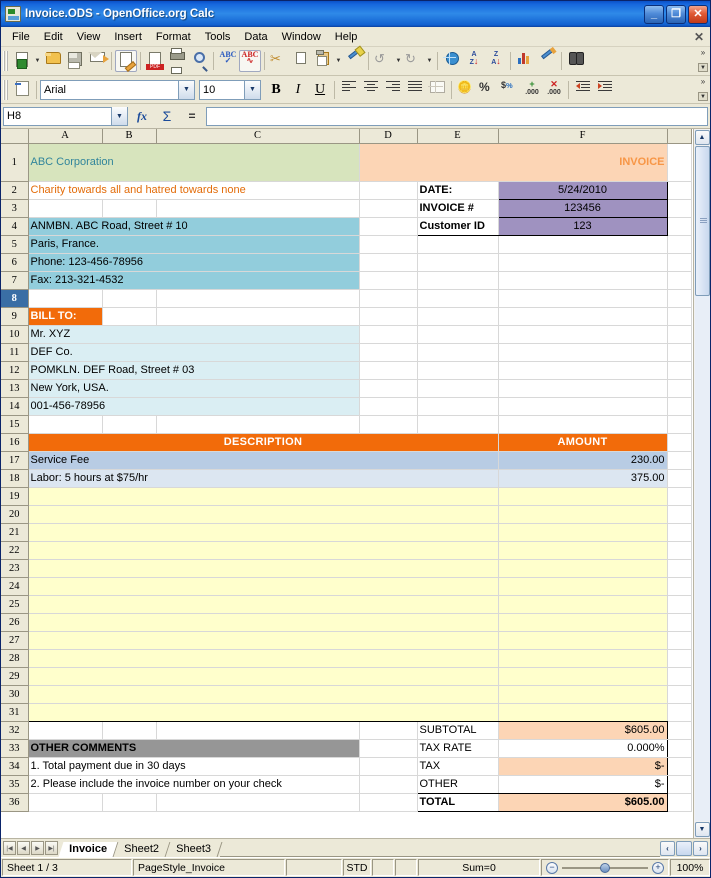 This screenshot has height=878, width=711. Describe the element at coordinates (15, 658) in the screenshot. I see `row-header-28: 28` at that location.